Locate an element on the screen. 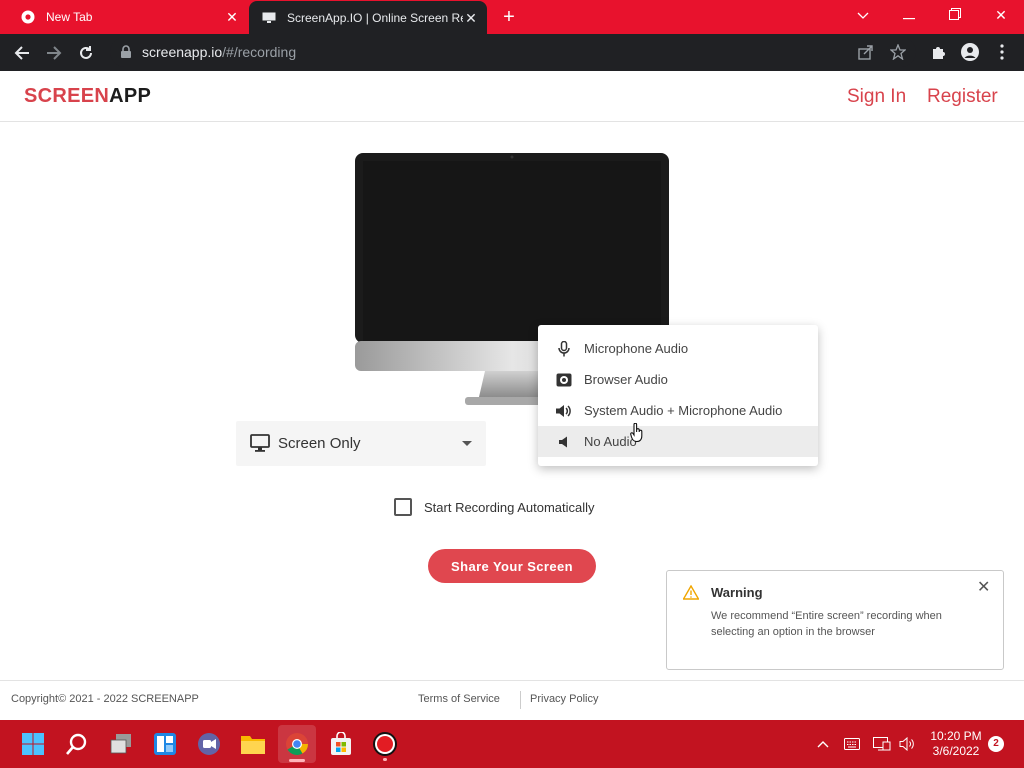 The width and height of the screenshot is (1024, 768). site-header: SCREENAPP Sign In Register is located at coordinates (512, 96).